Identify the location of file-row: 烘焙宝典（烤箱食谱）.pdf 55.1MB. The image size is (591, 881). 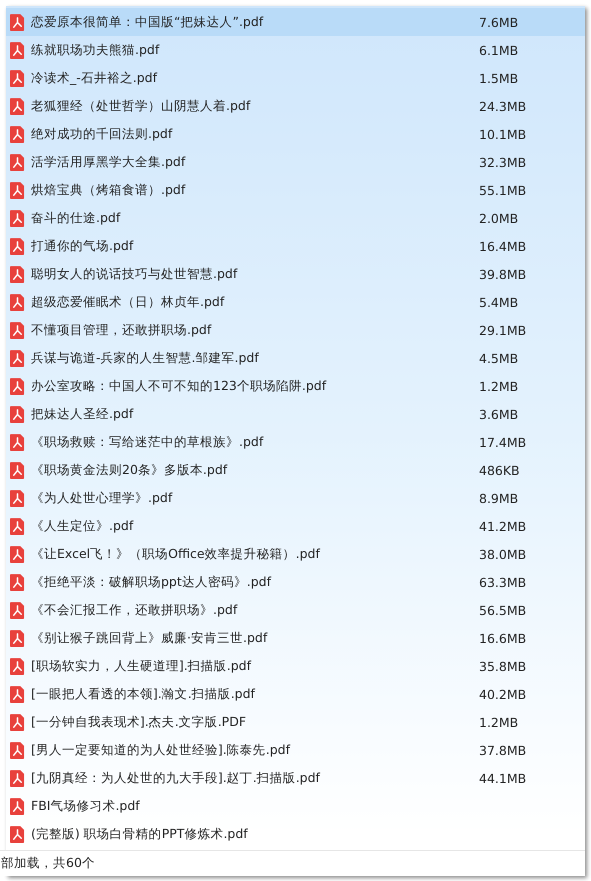
(295, 190).